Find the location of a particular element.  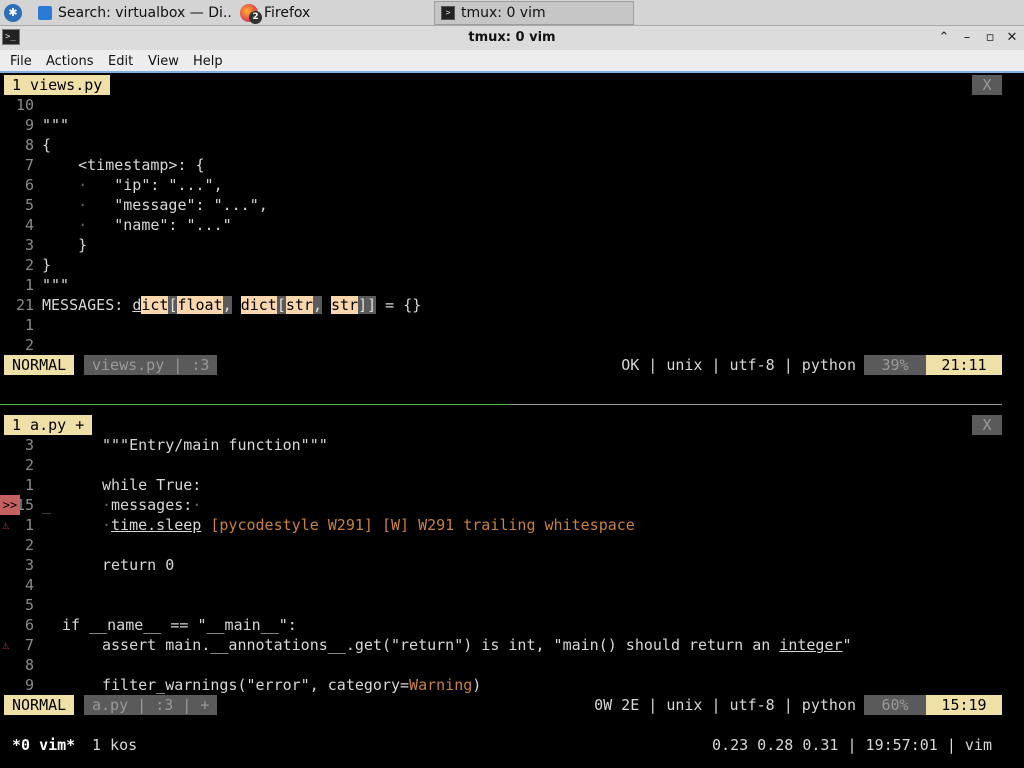

code-line: 3 } is located at coordinates (512, 245).